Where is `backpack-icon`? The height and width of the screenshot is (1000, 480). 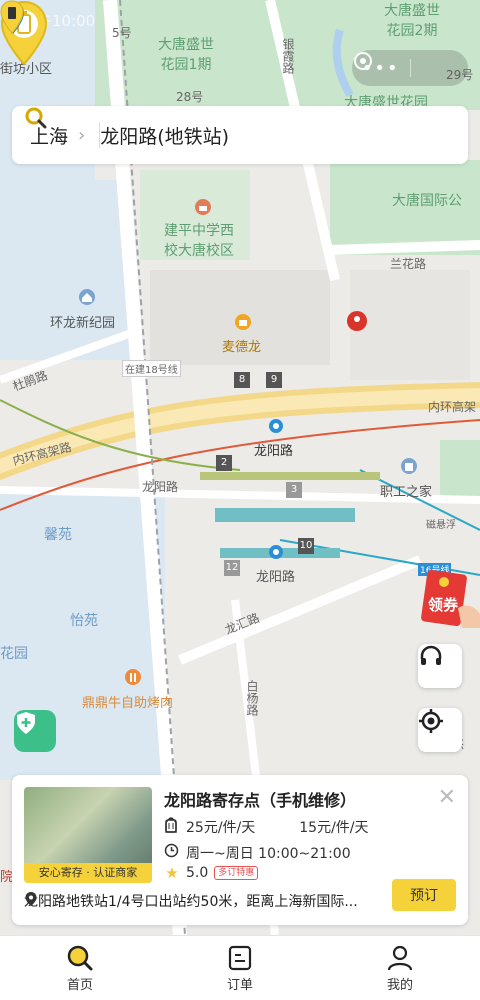
backpack-icon is located at coordinates (229, 826).